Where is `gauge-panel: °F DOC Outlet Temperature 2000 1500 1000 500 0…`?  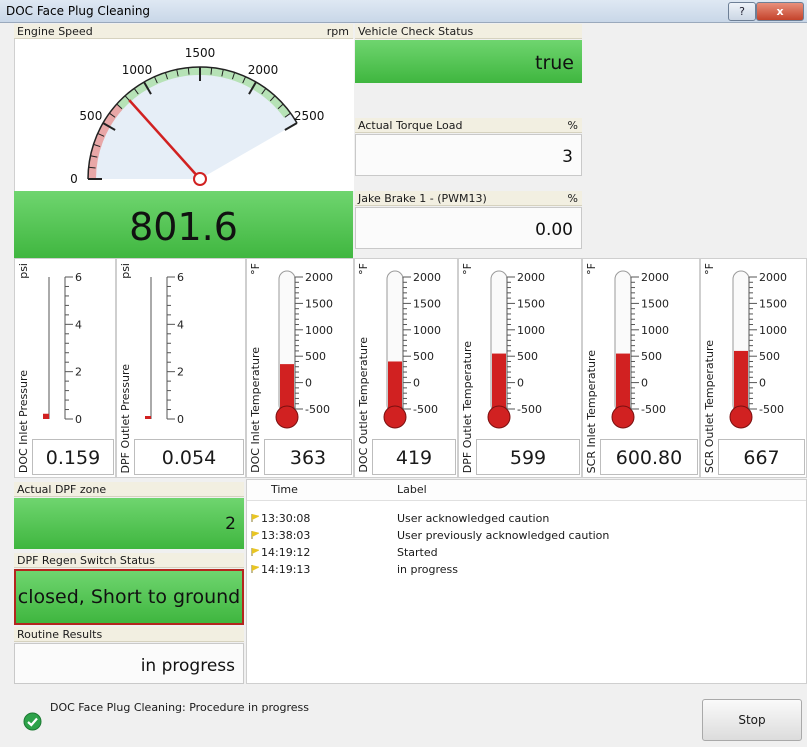 gauge-panel: °F DOC Outlet Temperature 2000 1500 1000 500 0… is located at coordinates (406, 368).